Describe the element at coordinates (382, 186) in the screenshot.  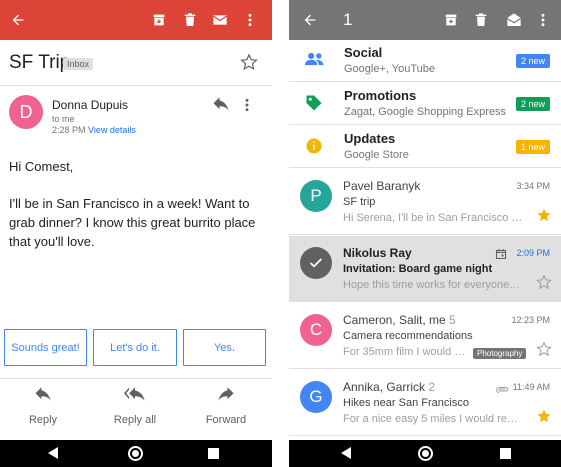
I see `email-from: Pavel Baranyk` at that location.